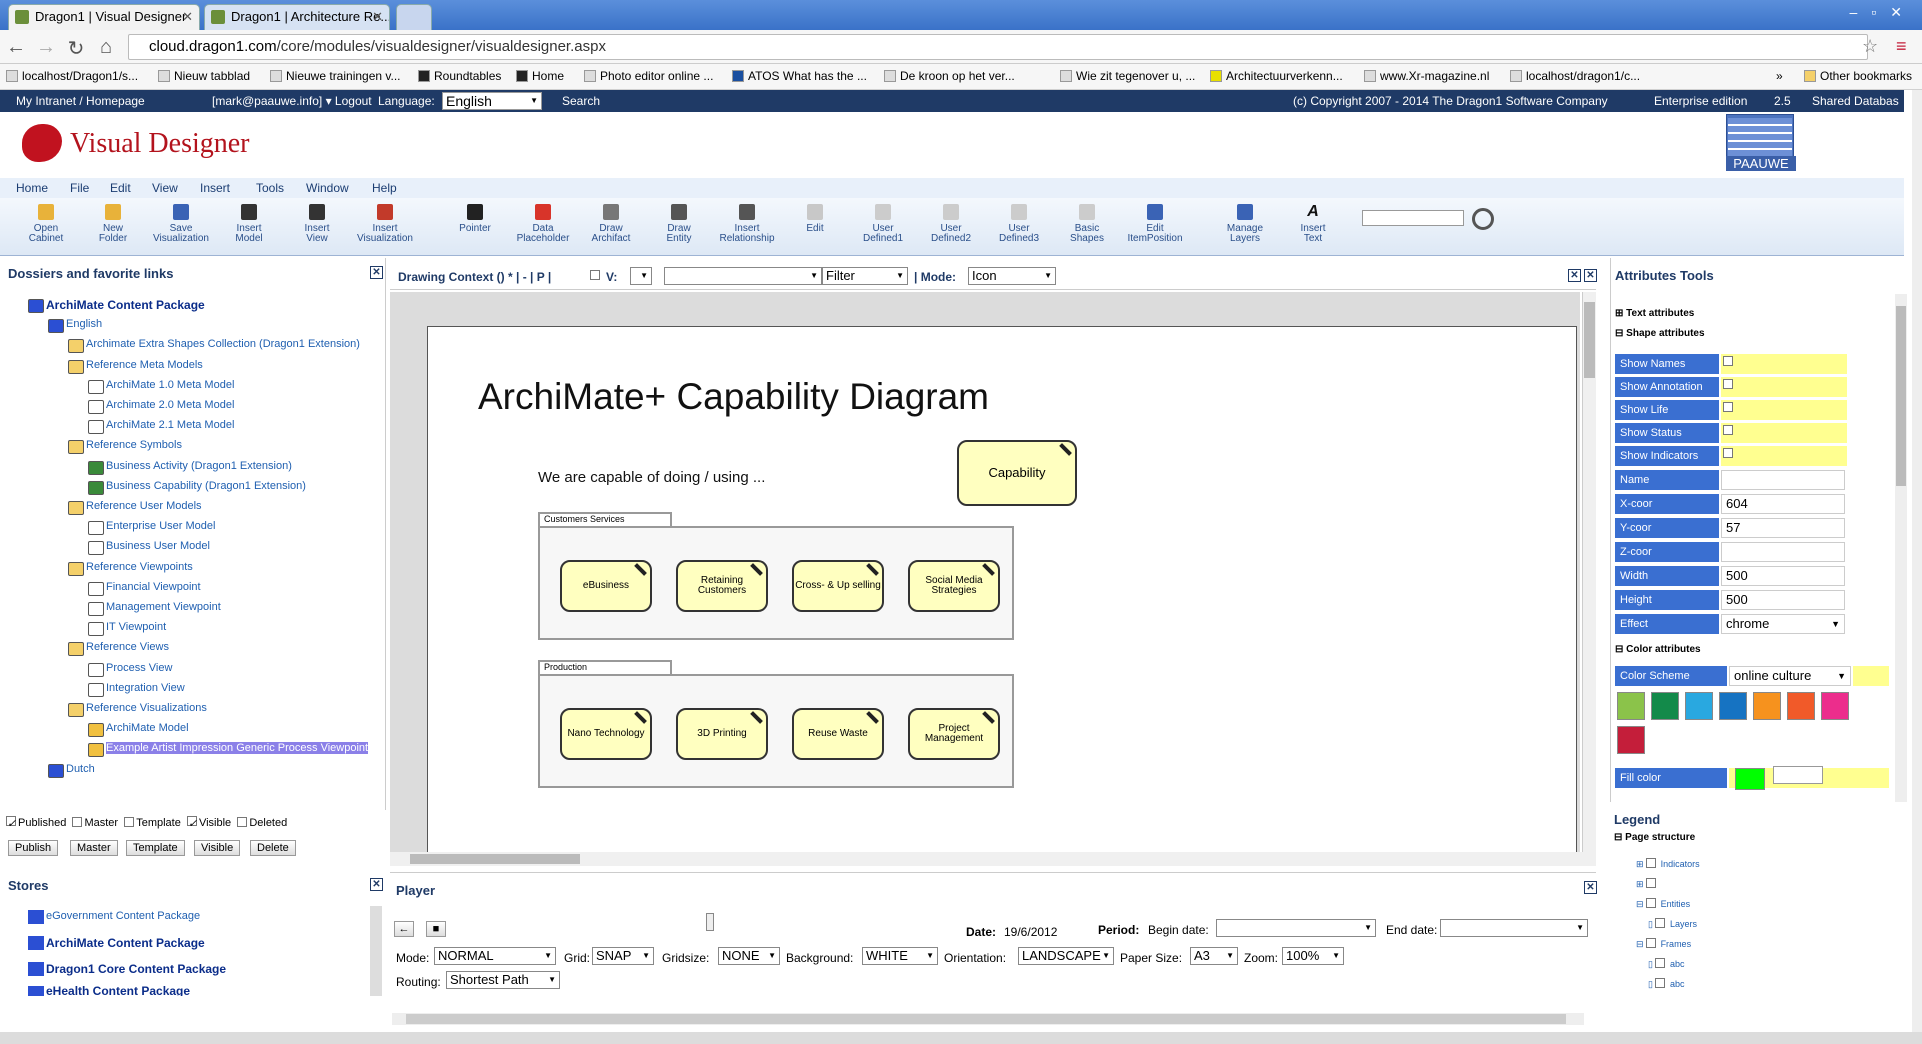 The height and width of the screenshot is (1044, 1922). Describe the element at coordinates (1917, 561) in the screenshot. I see `page-scrollbar` at that location.